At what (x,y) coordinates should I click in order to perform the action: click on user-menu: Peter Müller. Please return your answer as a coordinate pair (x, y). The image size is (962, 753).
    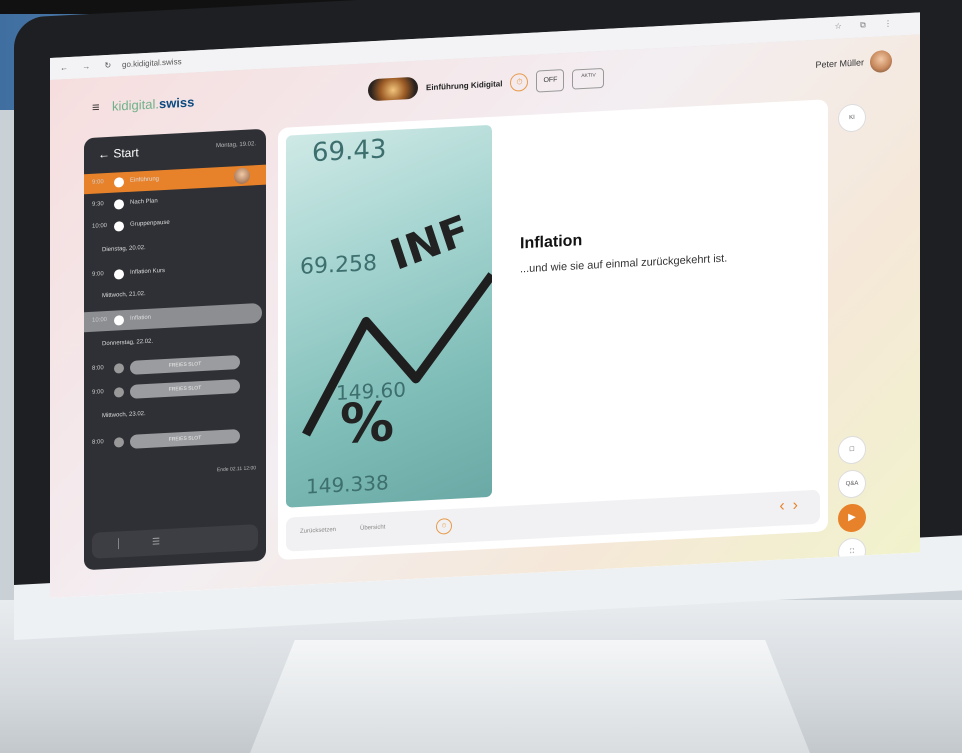
    Looking at the image, I should click on (853, 62).